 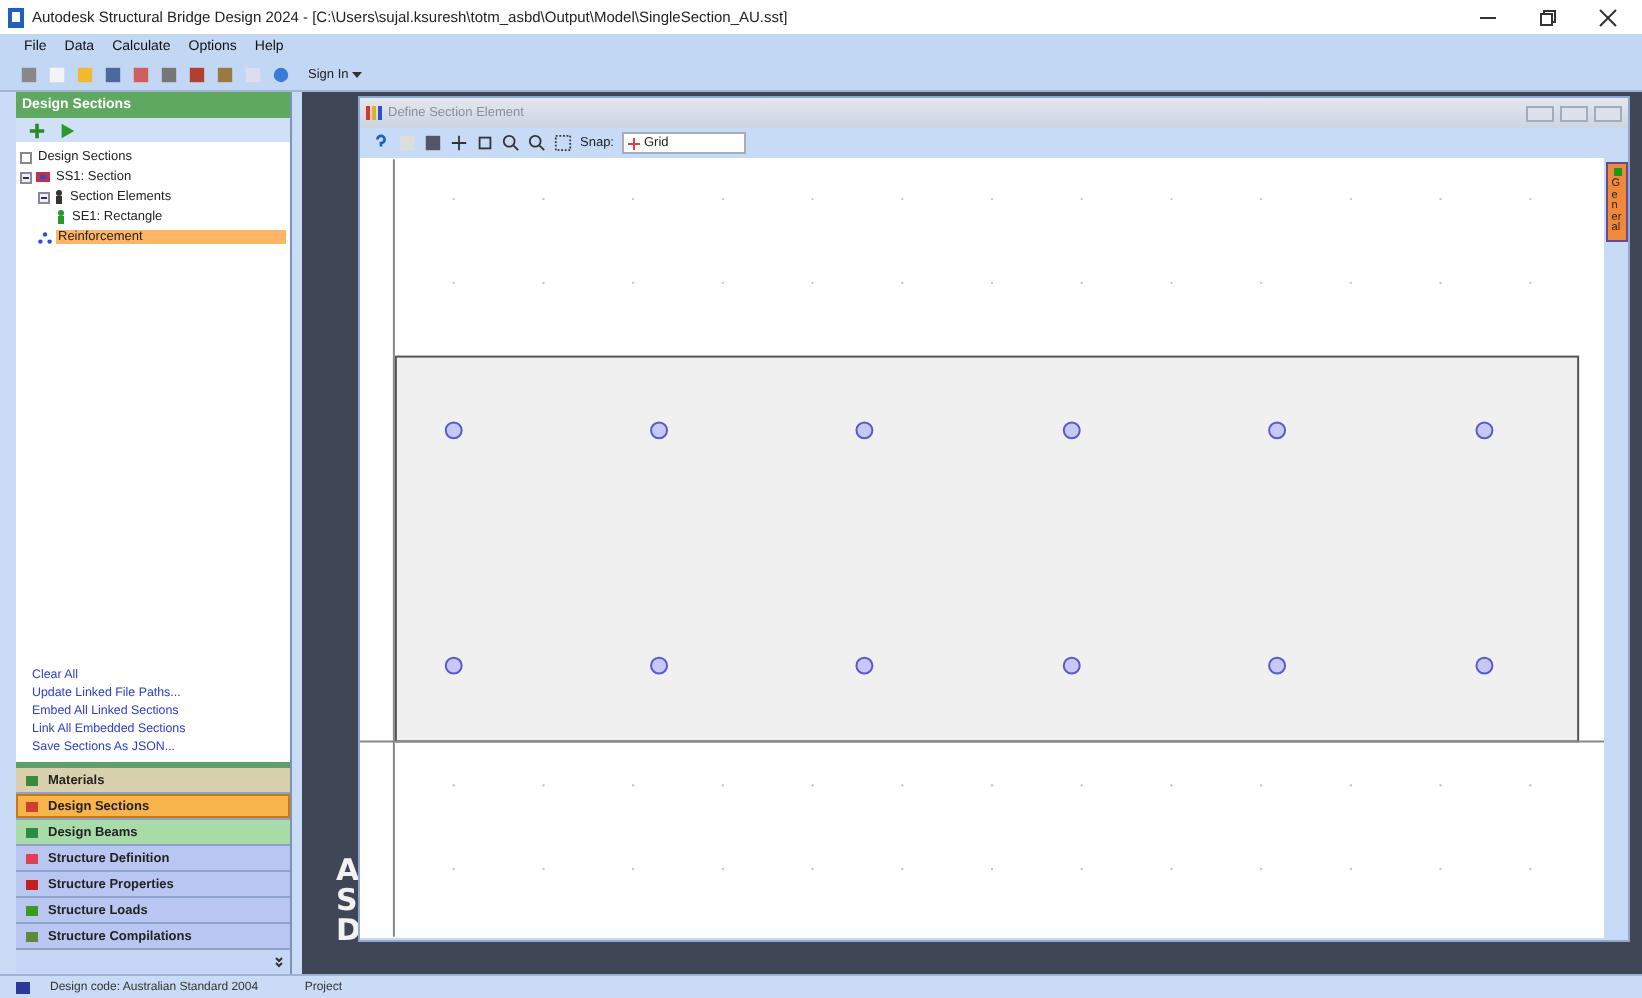 I want to click on chevron-icon, so click(x=279, y=962).